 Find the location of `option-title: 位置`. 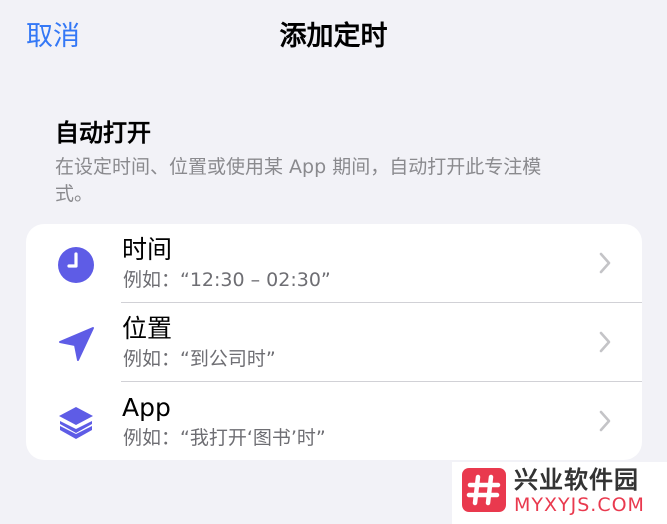

option-title: 位置 is located at coordinates (147, 328).